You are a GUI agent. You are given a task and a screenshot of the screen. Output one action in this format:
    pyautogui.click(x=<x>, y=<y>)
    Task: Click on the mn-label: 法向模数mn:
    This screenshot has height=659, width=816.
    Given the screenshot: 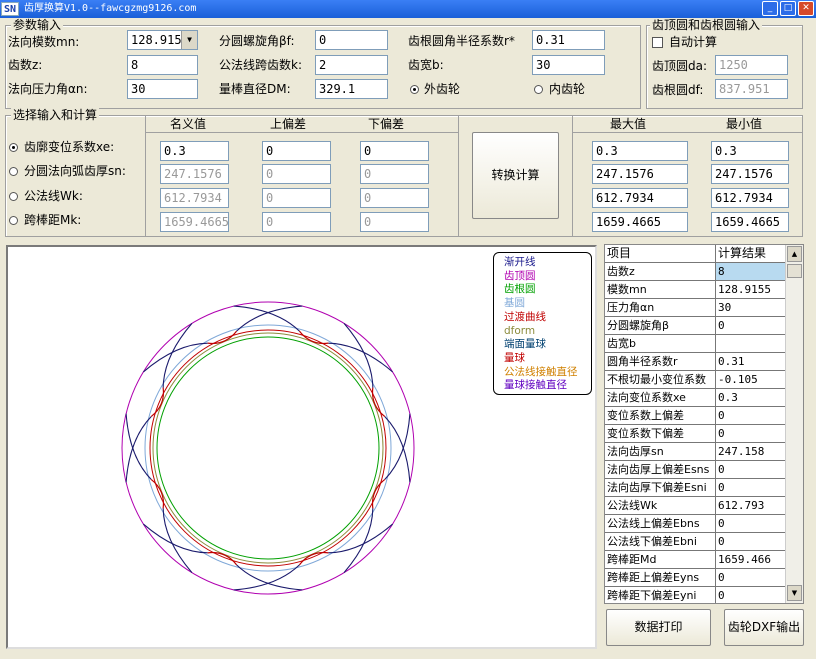 What is the action you would take?
    pyautogui.click(x=44, y=42)
    